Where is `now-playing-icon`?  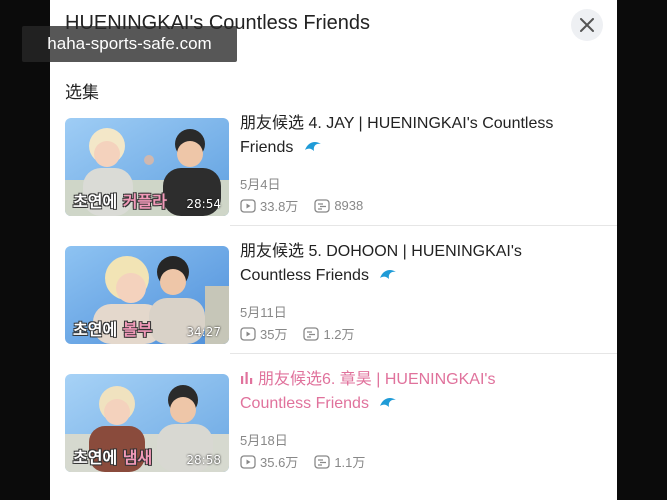
now-playing-icon is located at coordinates (247, 378).